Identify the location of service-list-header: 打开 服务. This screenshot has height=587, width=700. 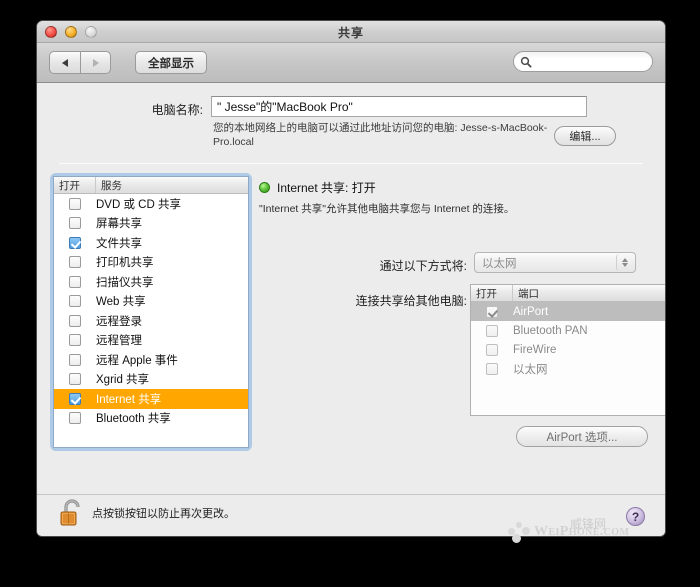
(151, 185).